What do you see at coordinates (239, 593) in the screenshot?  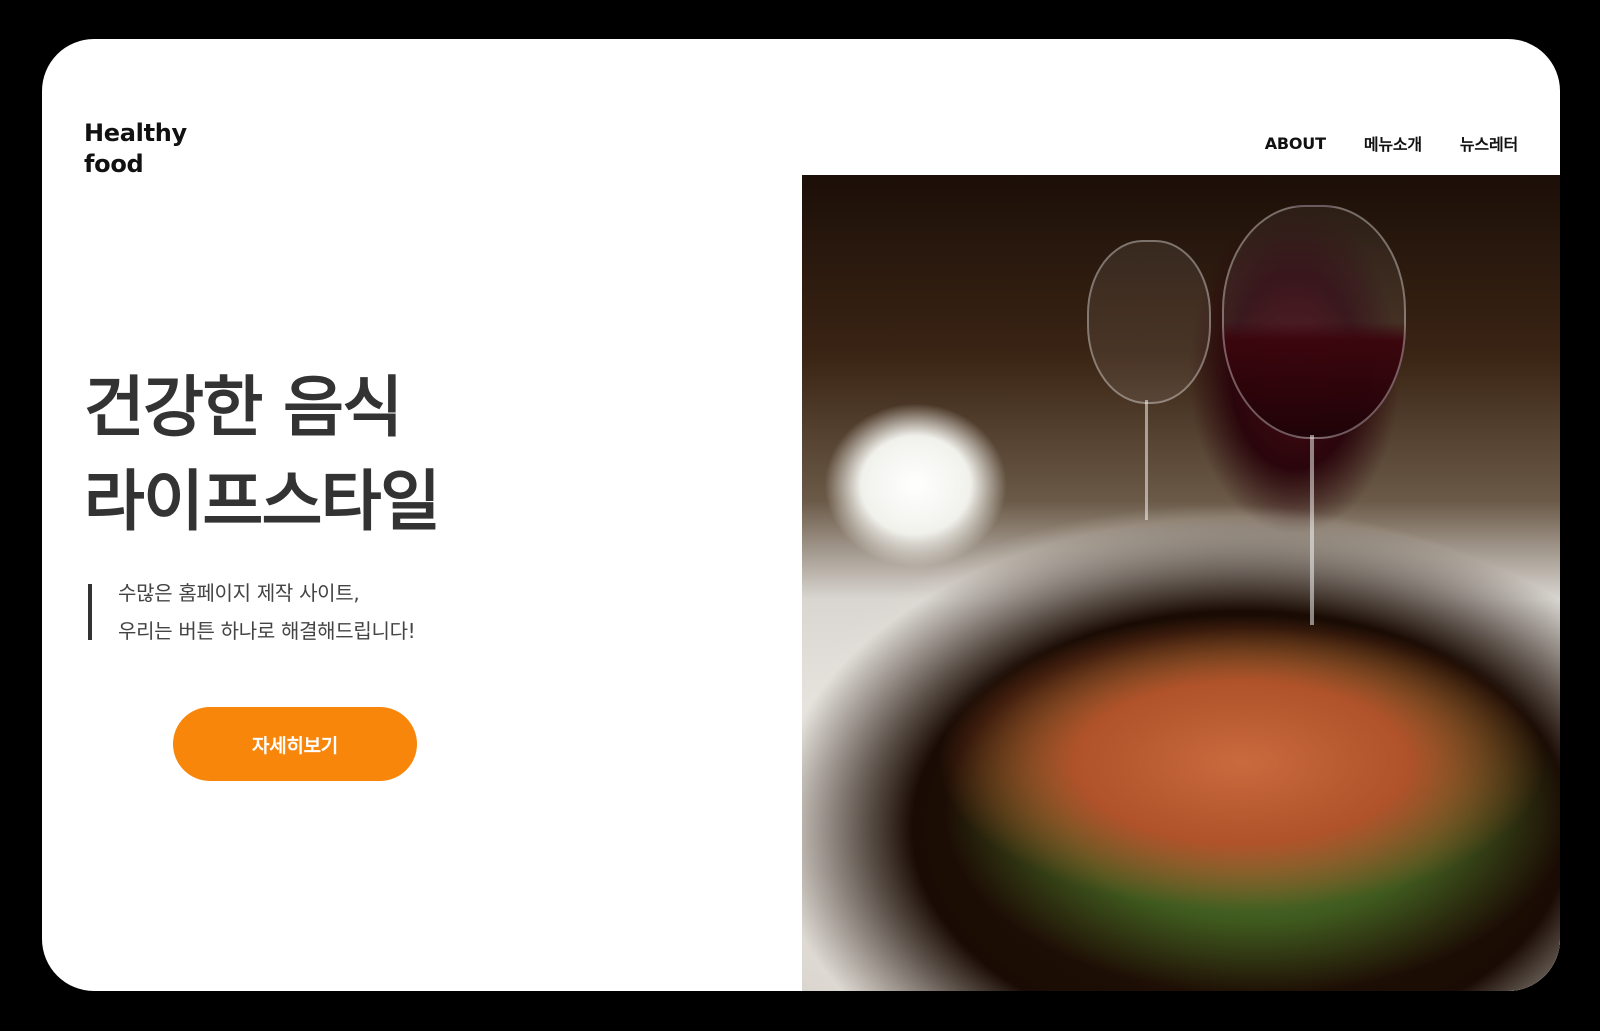 I see `description-line-1: 수많은 홈페이지 제작 사이트,` at bounding box center [239, 593].